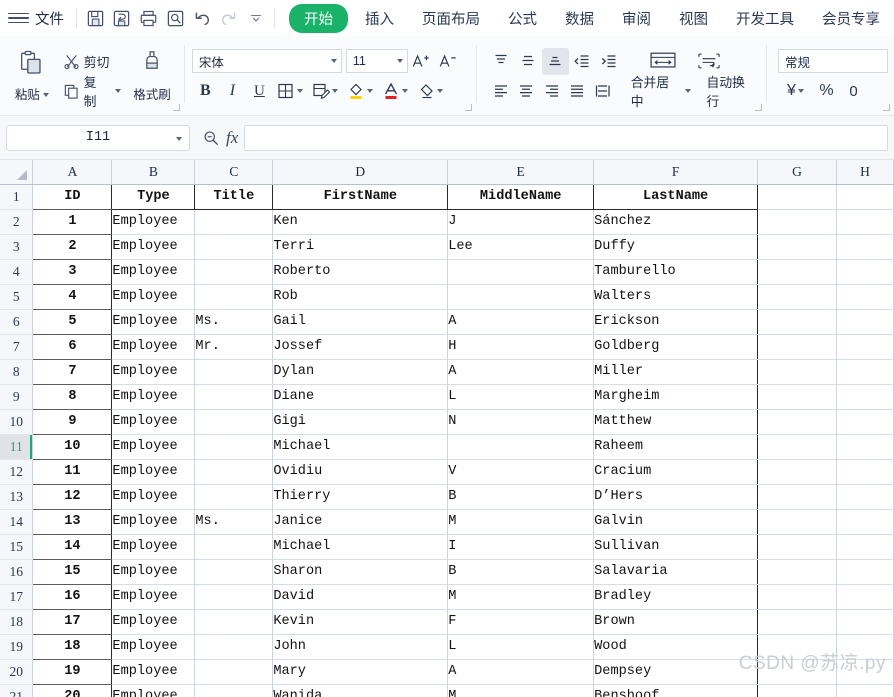 This screenshot has height=697, width=894. I want to click on decrease-font-size-icon, so click(448, 61).